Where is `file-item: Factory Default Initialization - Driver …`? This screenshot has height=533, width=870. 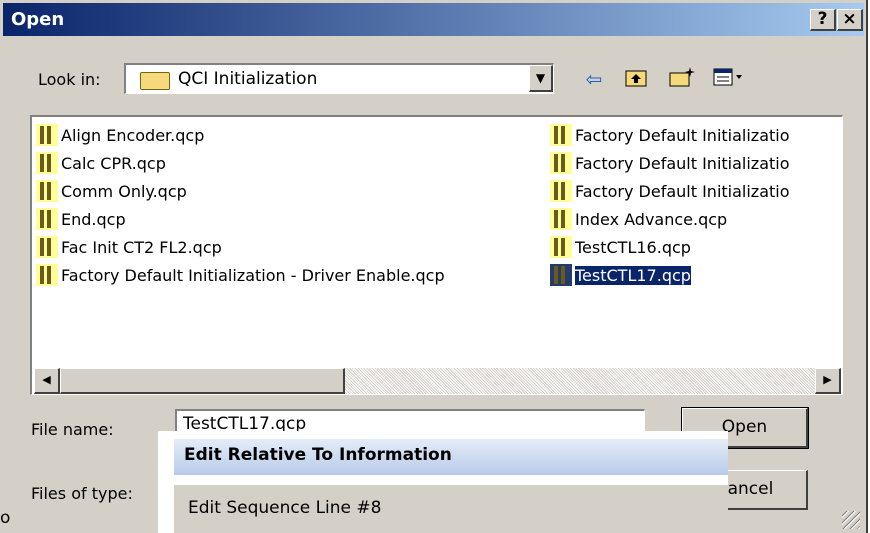
file-item: Factory Default Initialization - Driver … is located at coordinates (240, 275).